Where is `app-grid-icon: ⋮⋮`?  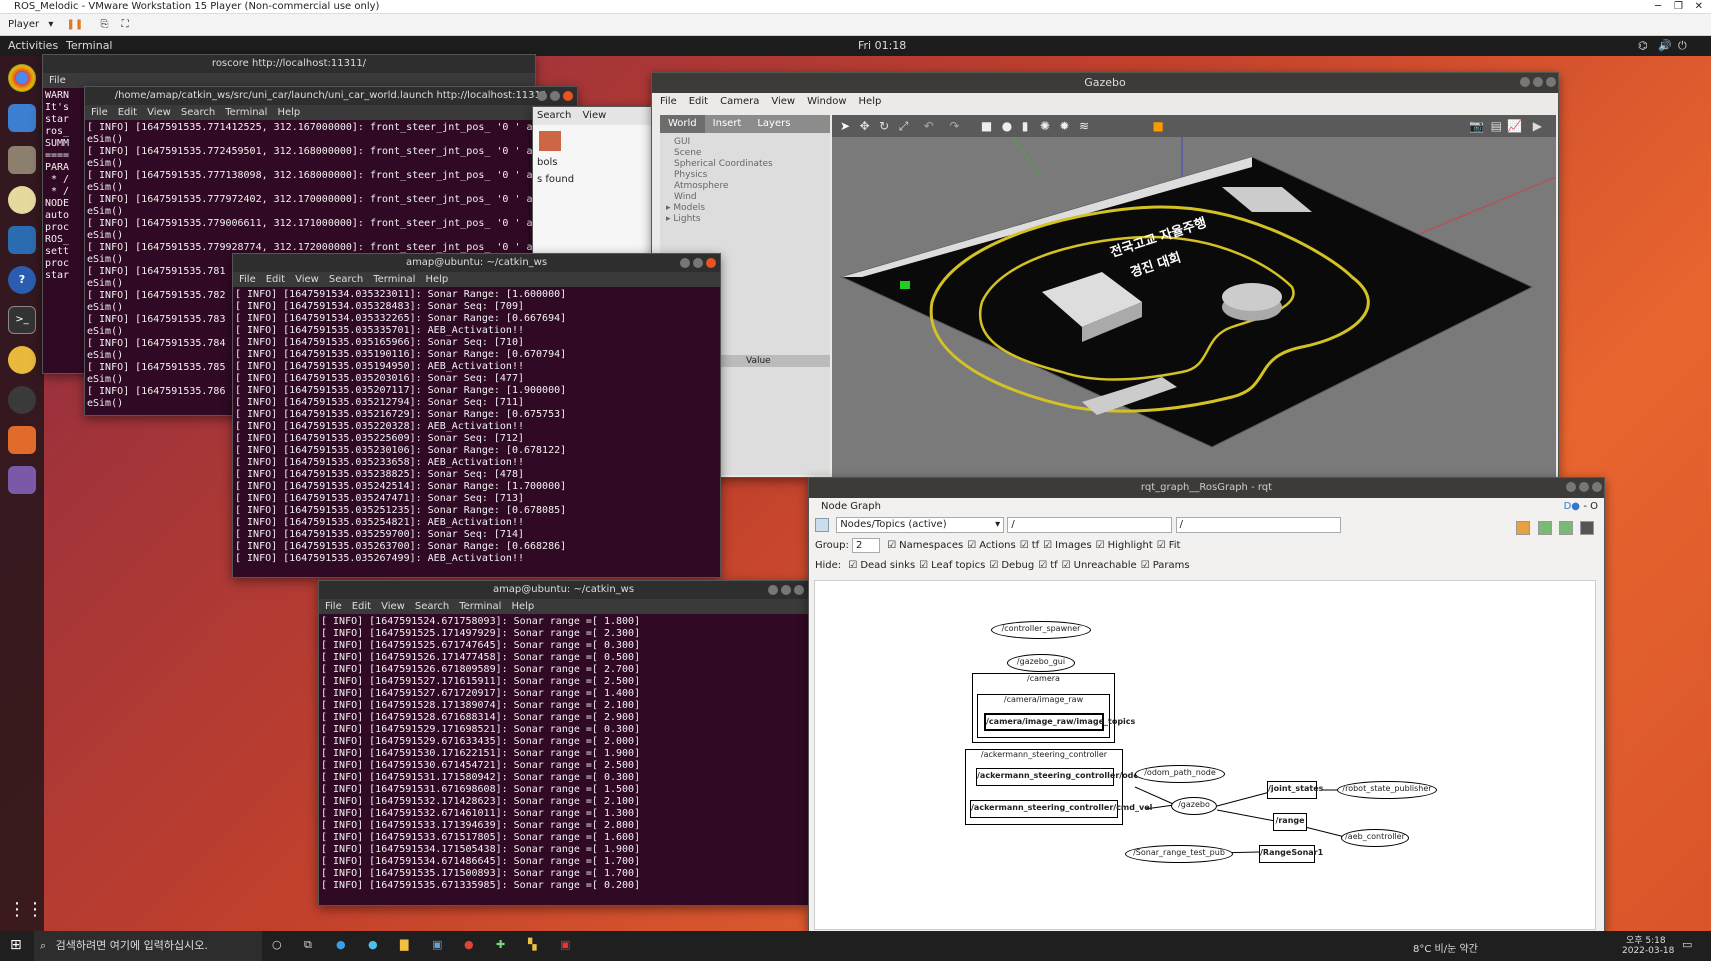
app-grid-icon: ⋮⋮ is located at coordinates (26, 910).